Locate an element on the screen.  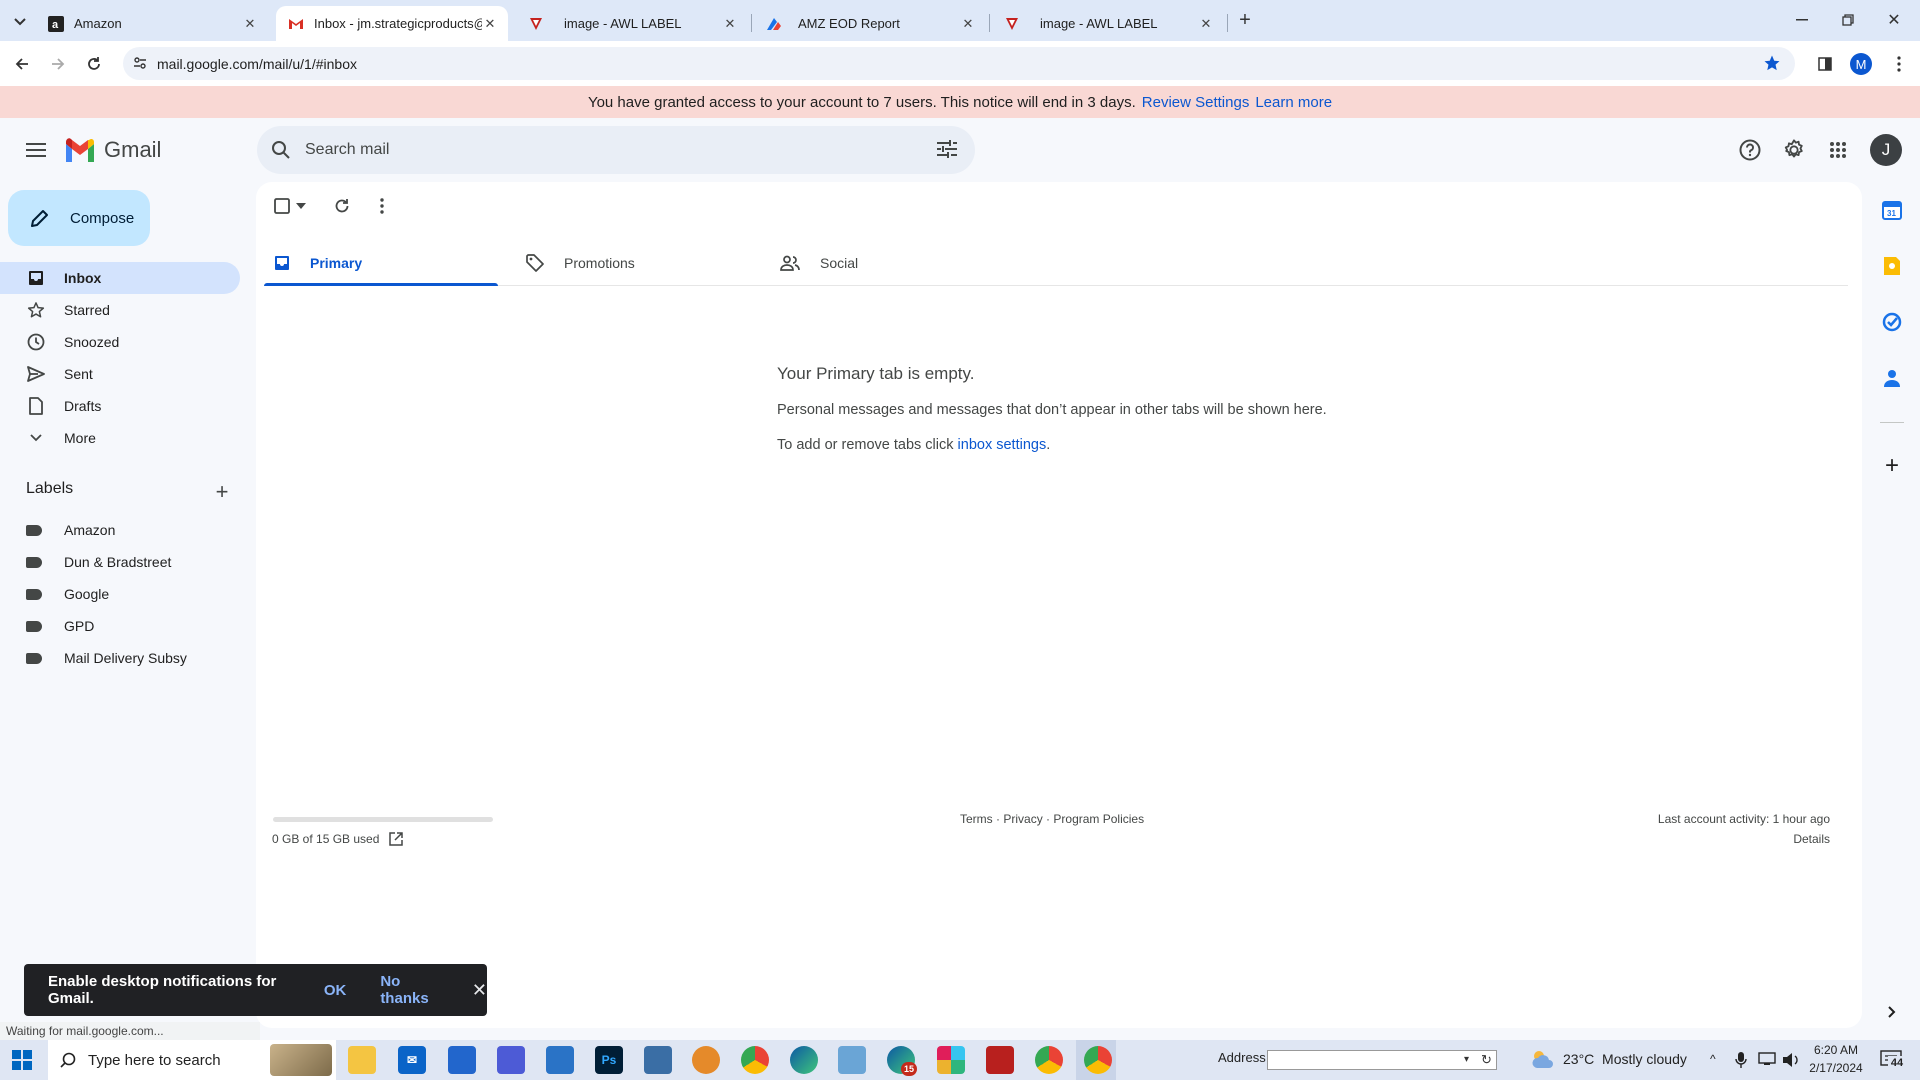
sidebar-item-starred: Starred is located at coordinates (120, 310).